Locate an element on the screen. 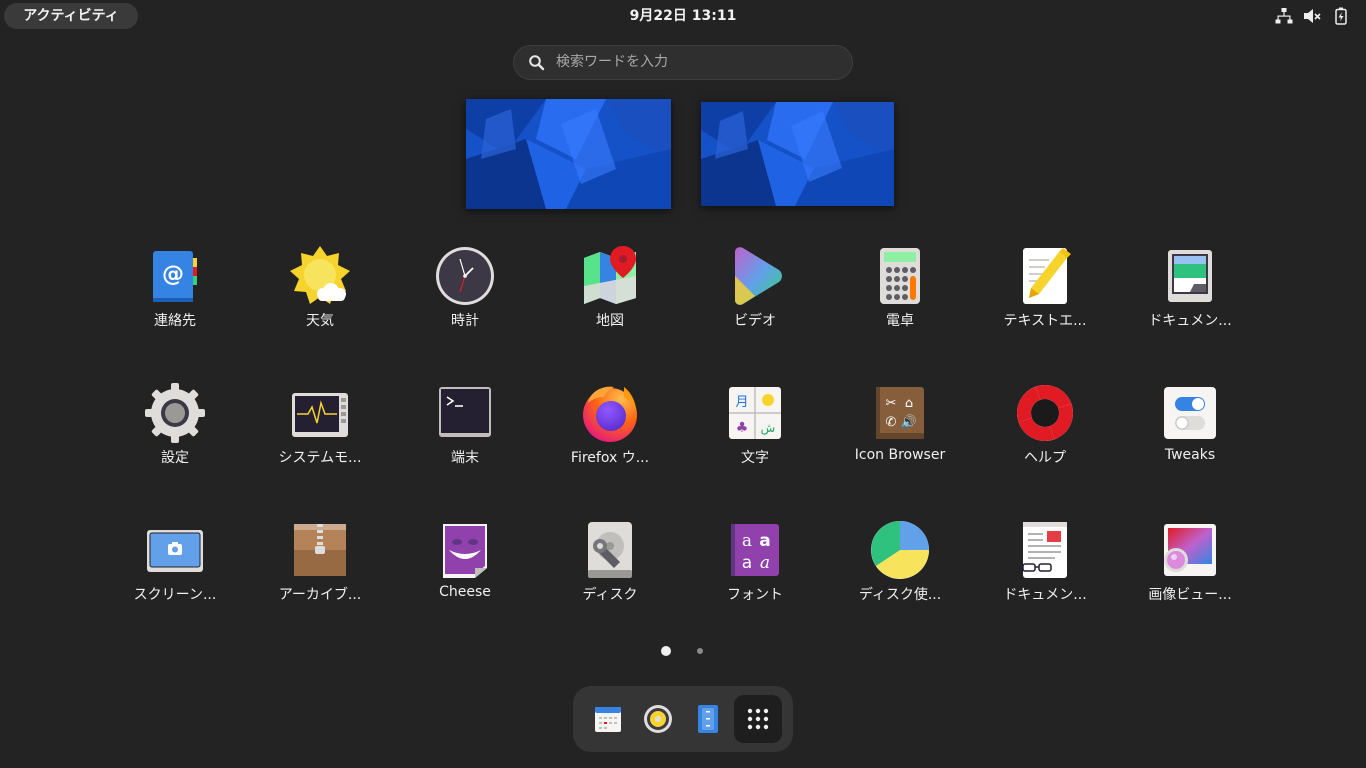 Image resolution: width=1366 pixels, height=768 pixels. files-icon is located at coordinates (708, 719).